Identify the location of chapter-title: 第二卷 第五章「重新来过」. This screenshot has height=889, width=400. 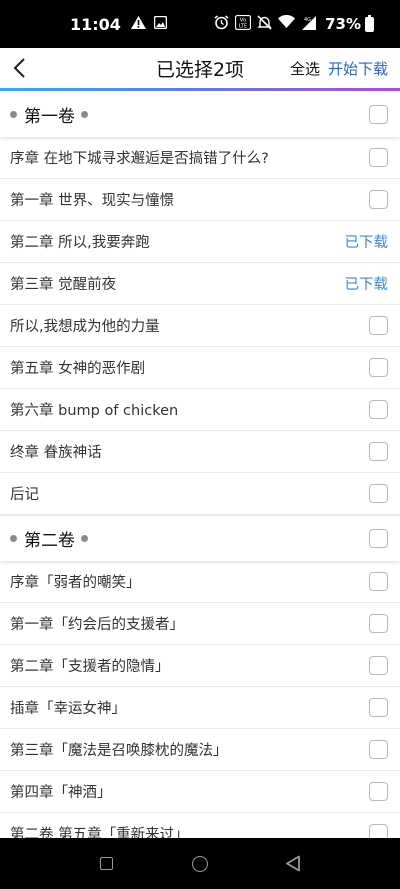
(99, 832).